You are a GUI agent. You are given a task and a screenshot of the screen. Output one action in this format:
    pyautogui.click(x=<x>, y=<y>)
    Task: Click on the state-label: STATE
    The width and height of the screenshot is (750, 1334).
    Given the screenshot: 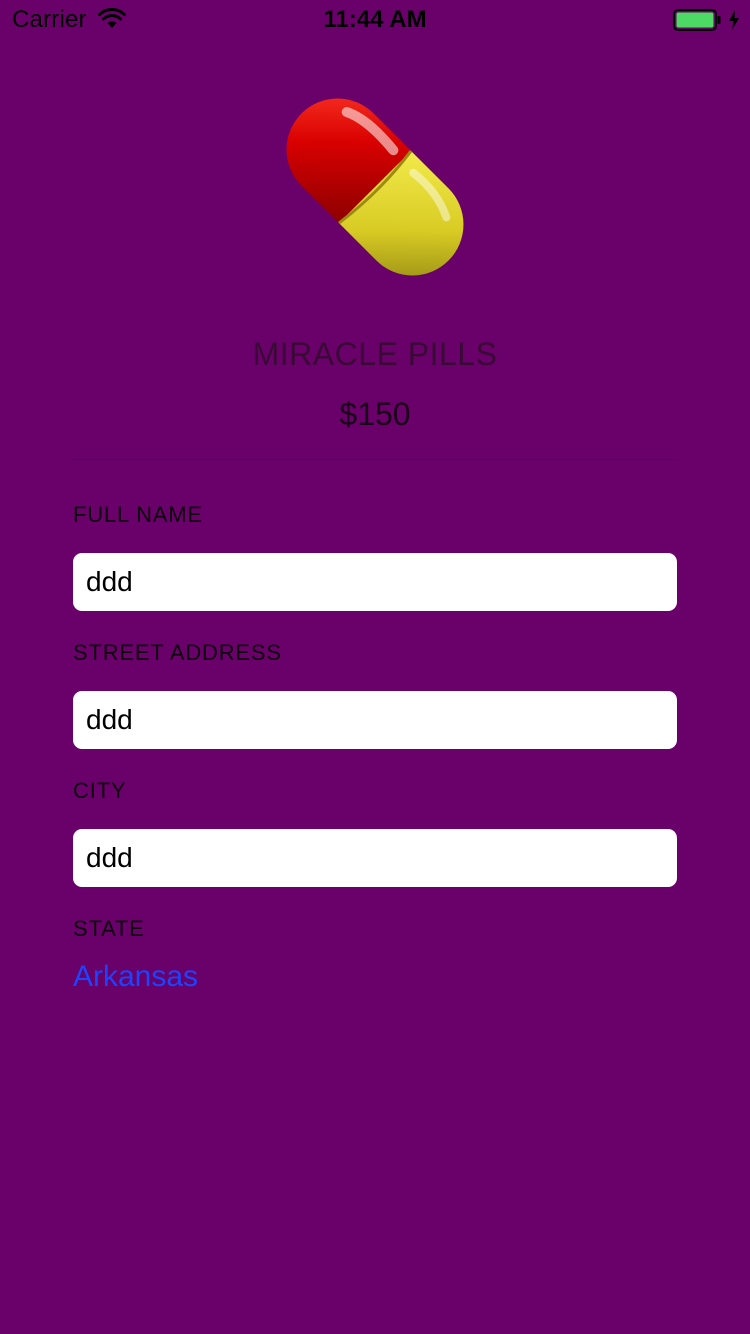 What is the action you would take?
    pyautogui.click(x=109, y=928)
    